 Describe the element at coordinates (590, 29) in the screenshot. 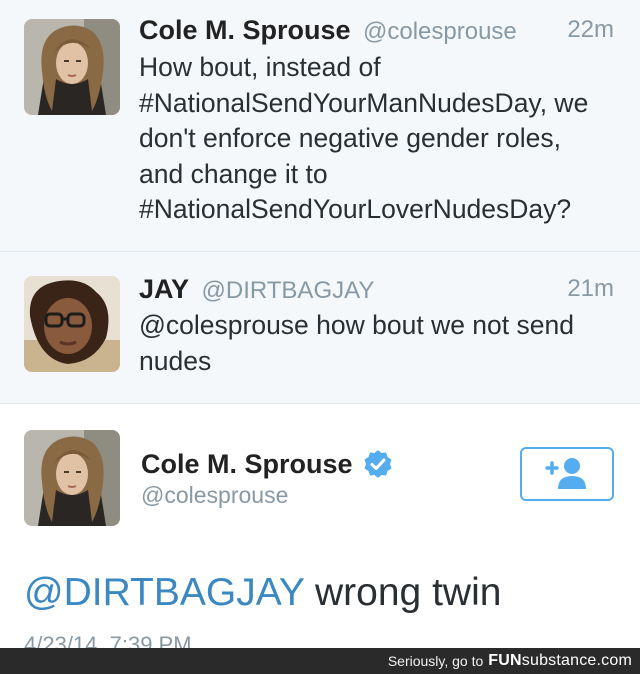

I see `timestamp: 22m` at that location.